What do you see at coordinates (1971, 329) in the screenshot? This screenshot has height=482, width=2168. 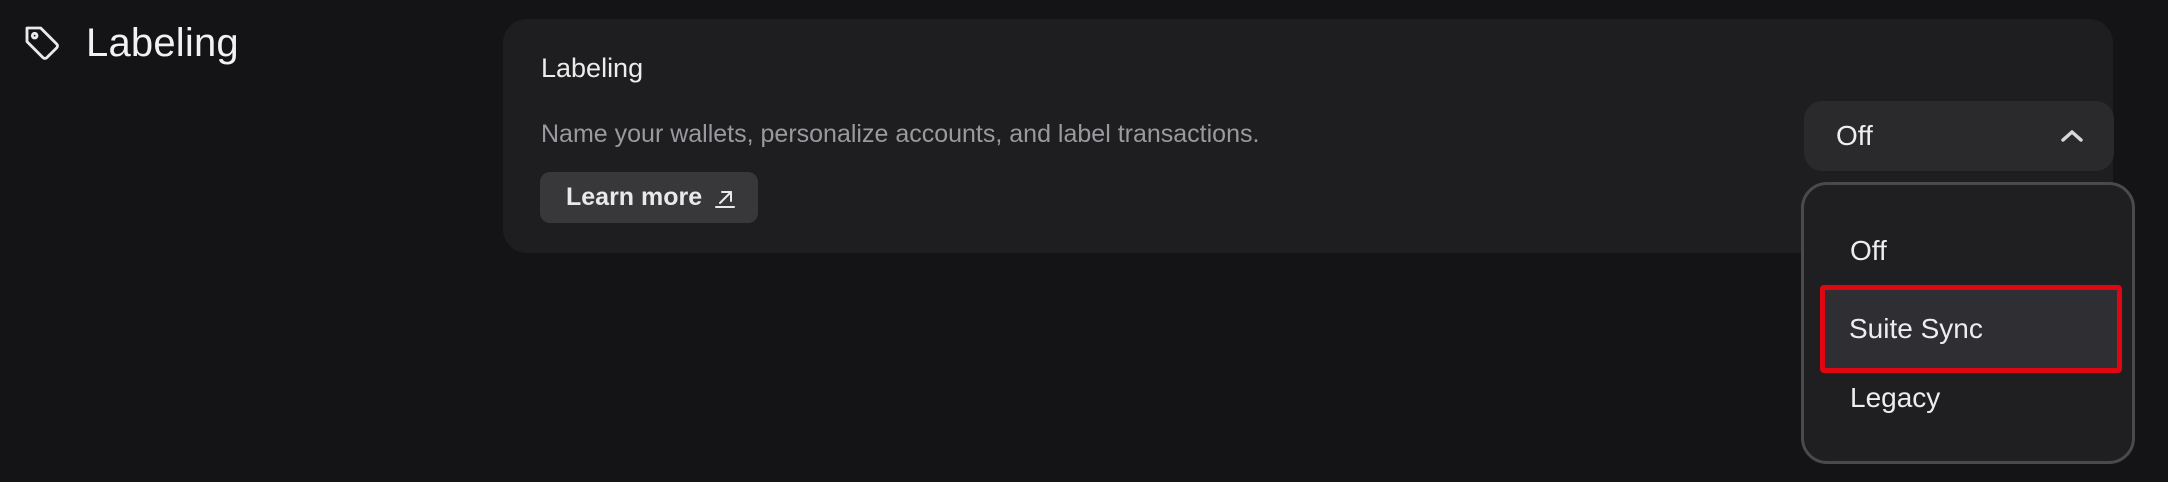 I see `option-suite-sync: Suite Sync` at bounding box center [1971, 329].